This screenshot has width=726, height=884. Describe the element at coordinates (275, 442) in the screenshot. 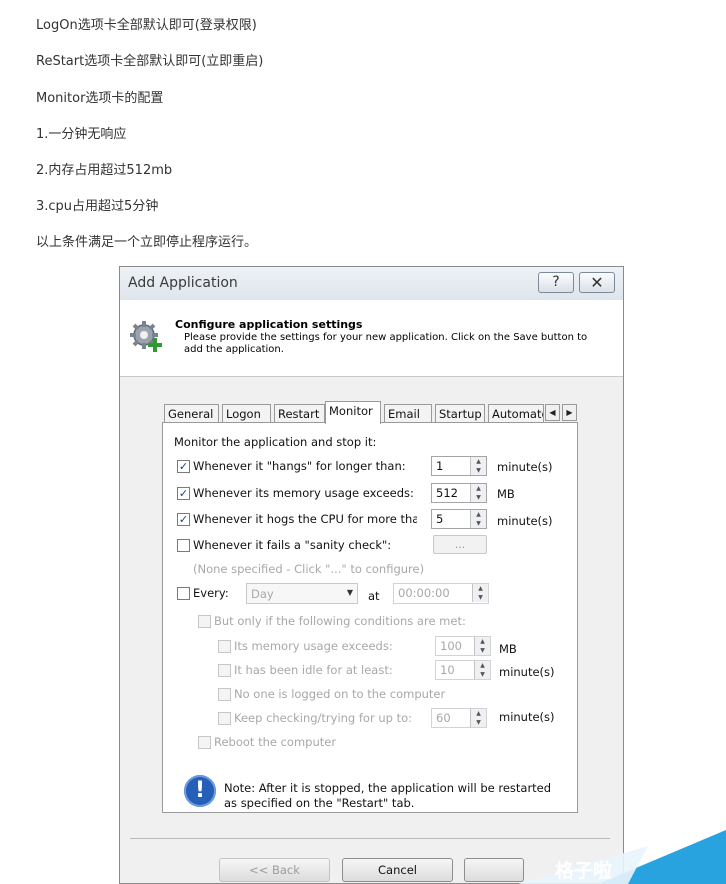

I see `section-title: Monitor the application and stop it:` at that location.